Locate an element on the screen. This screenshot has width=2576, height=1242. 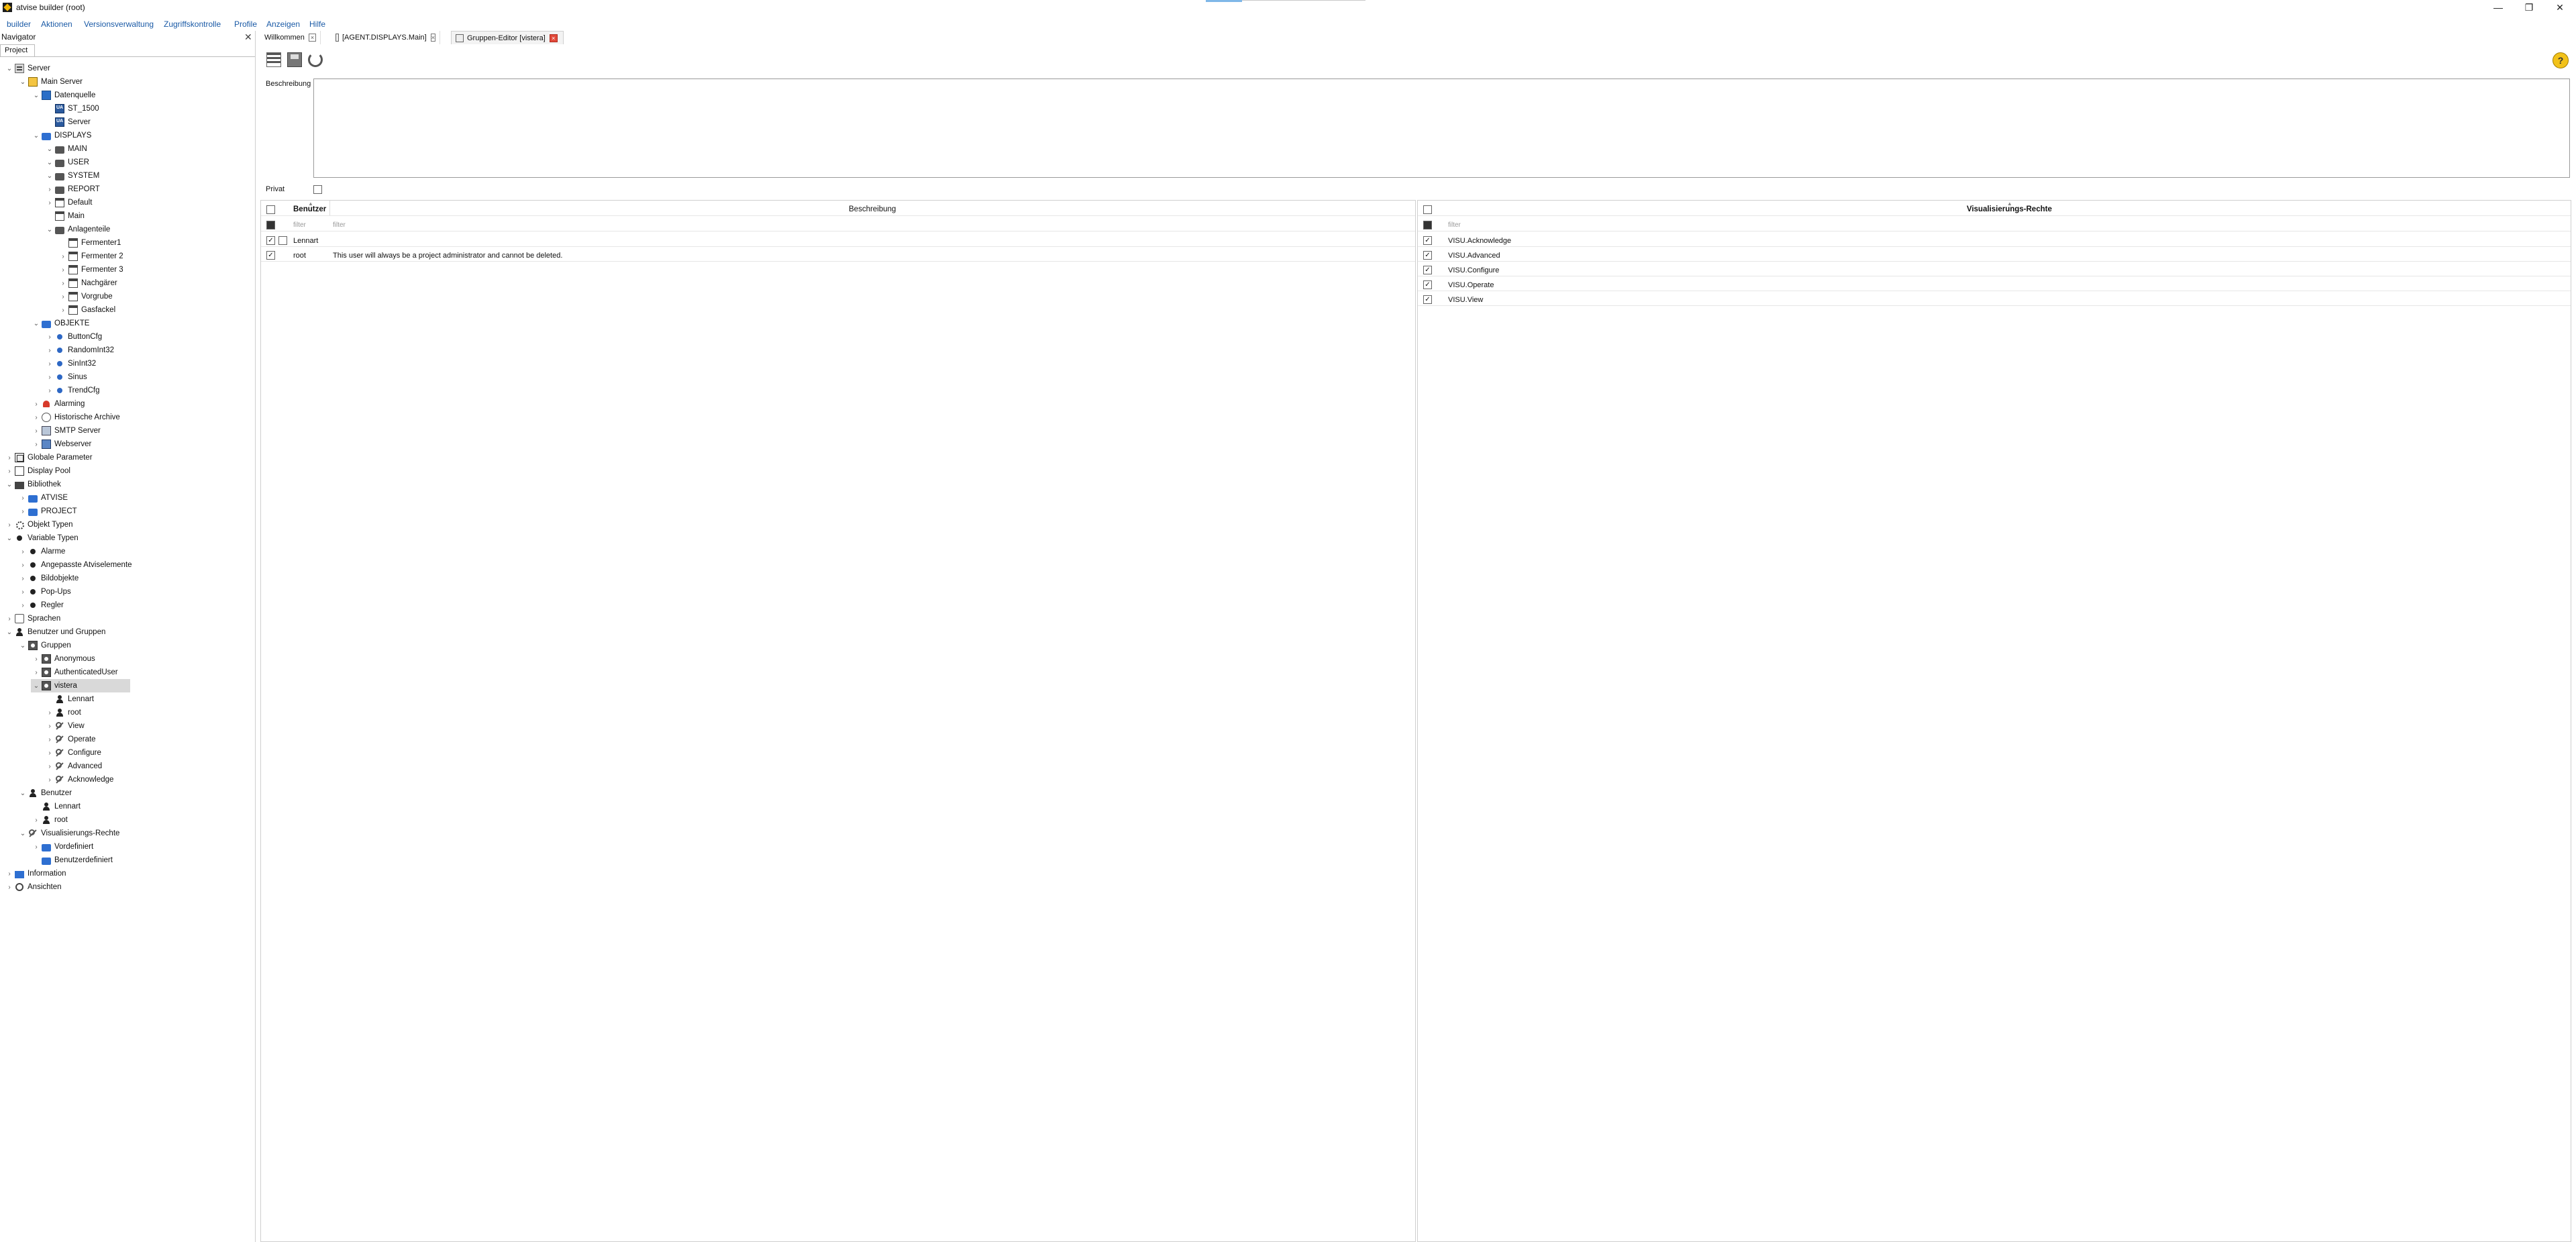
tab-willkommen: Willkommen × is located at coordinates (290, 37).